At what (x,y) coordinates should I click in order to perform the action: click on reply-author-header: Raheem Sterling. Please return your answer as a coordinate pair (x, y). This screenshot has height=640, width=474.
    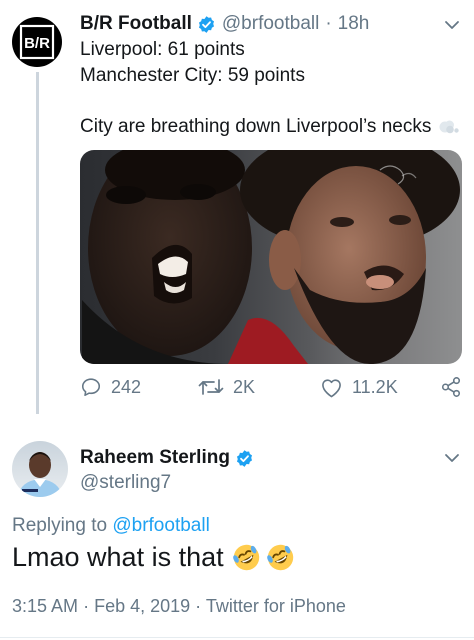
    Looking at the image, I should click on (170, 458).